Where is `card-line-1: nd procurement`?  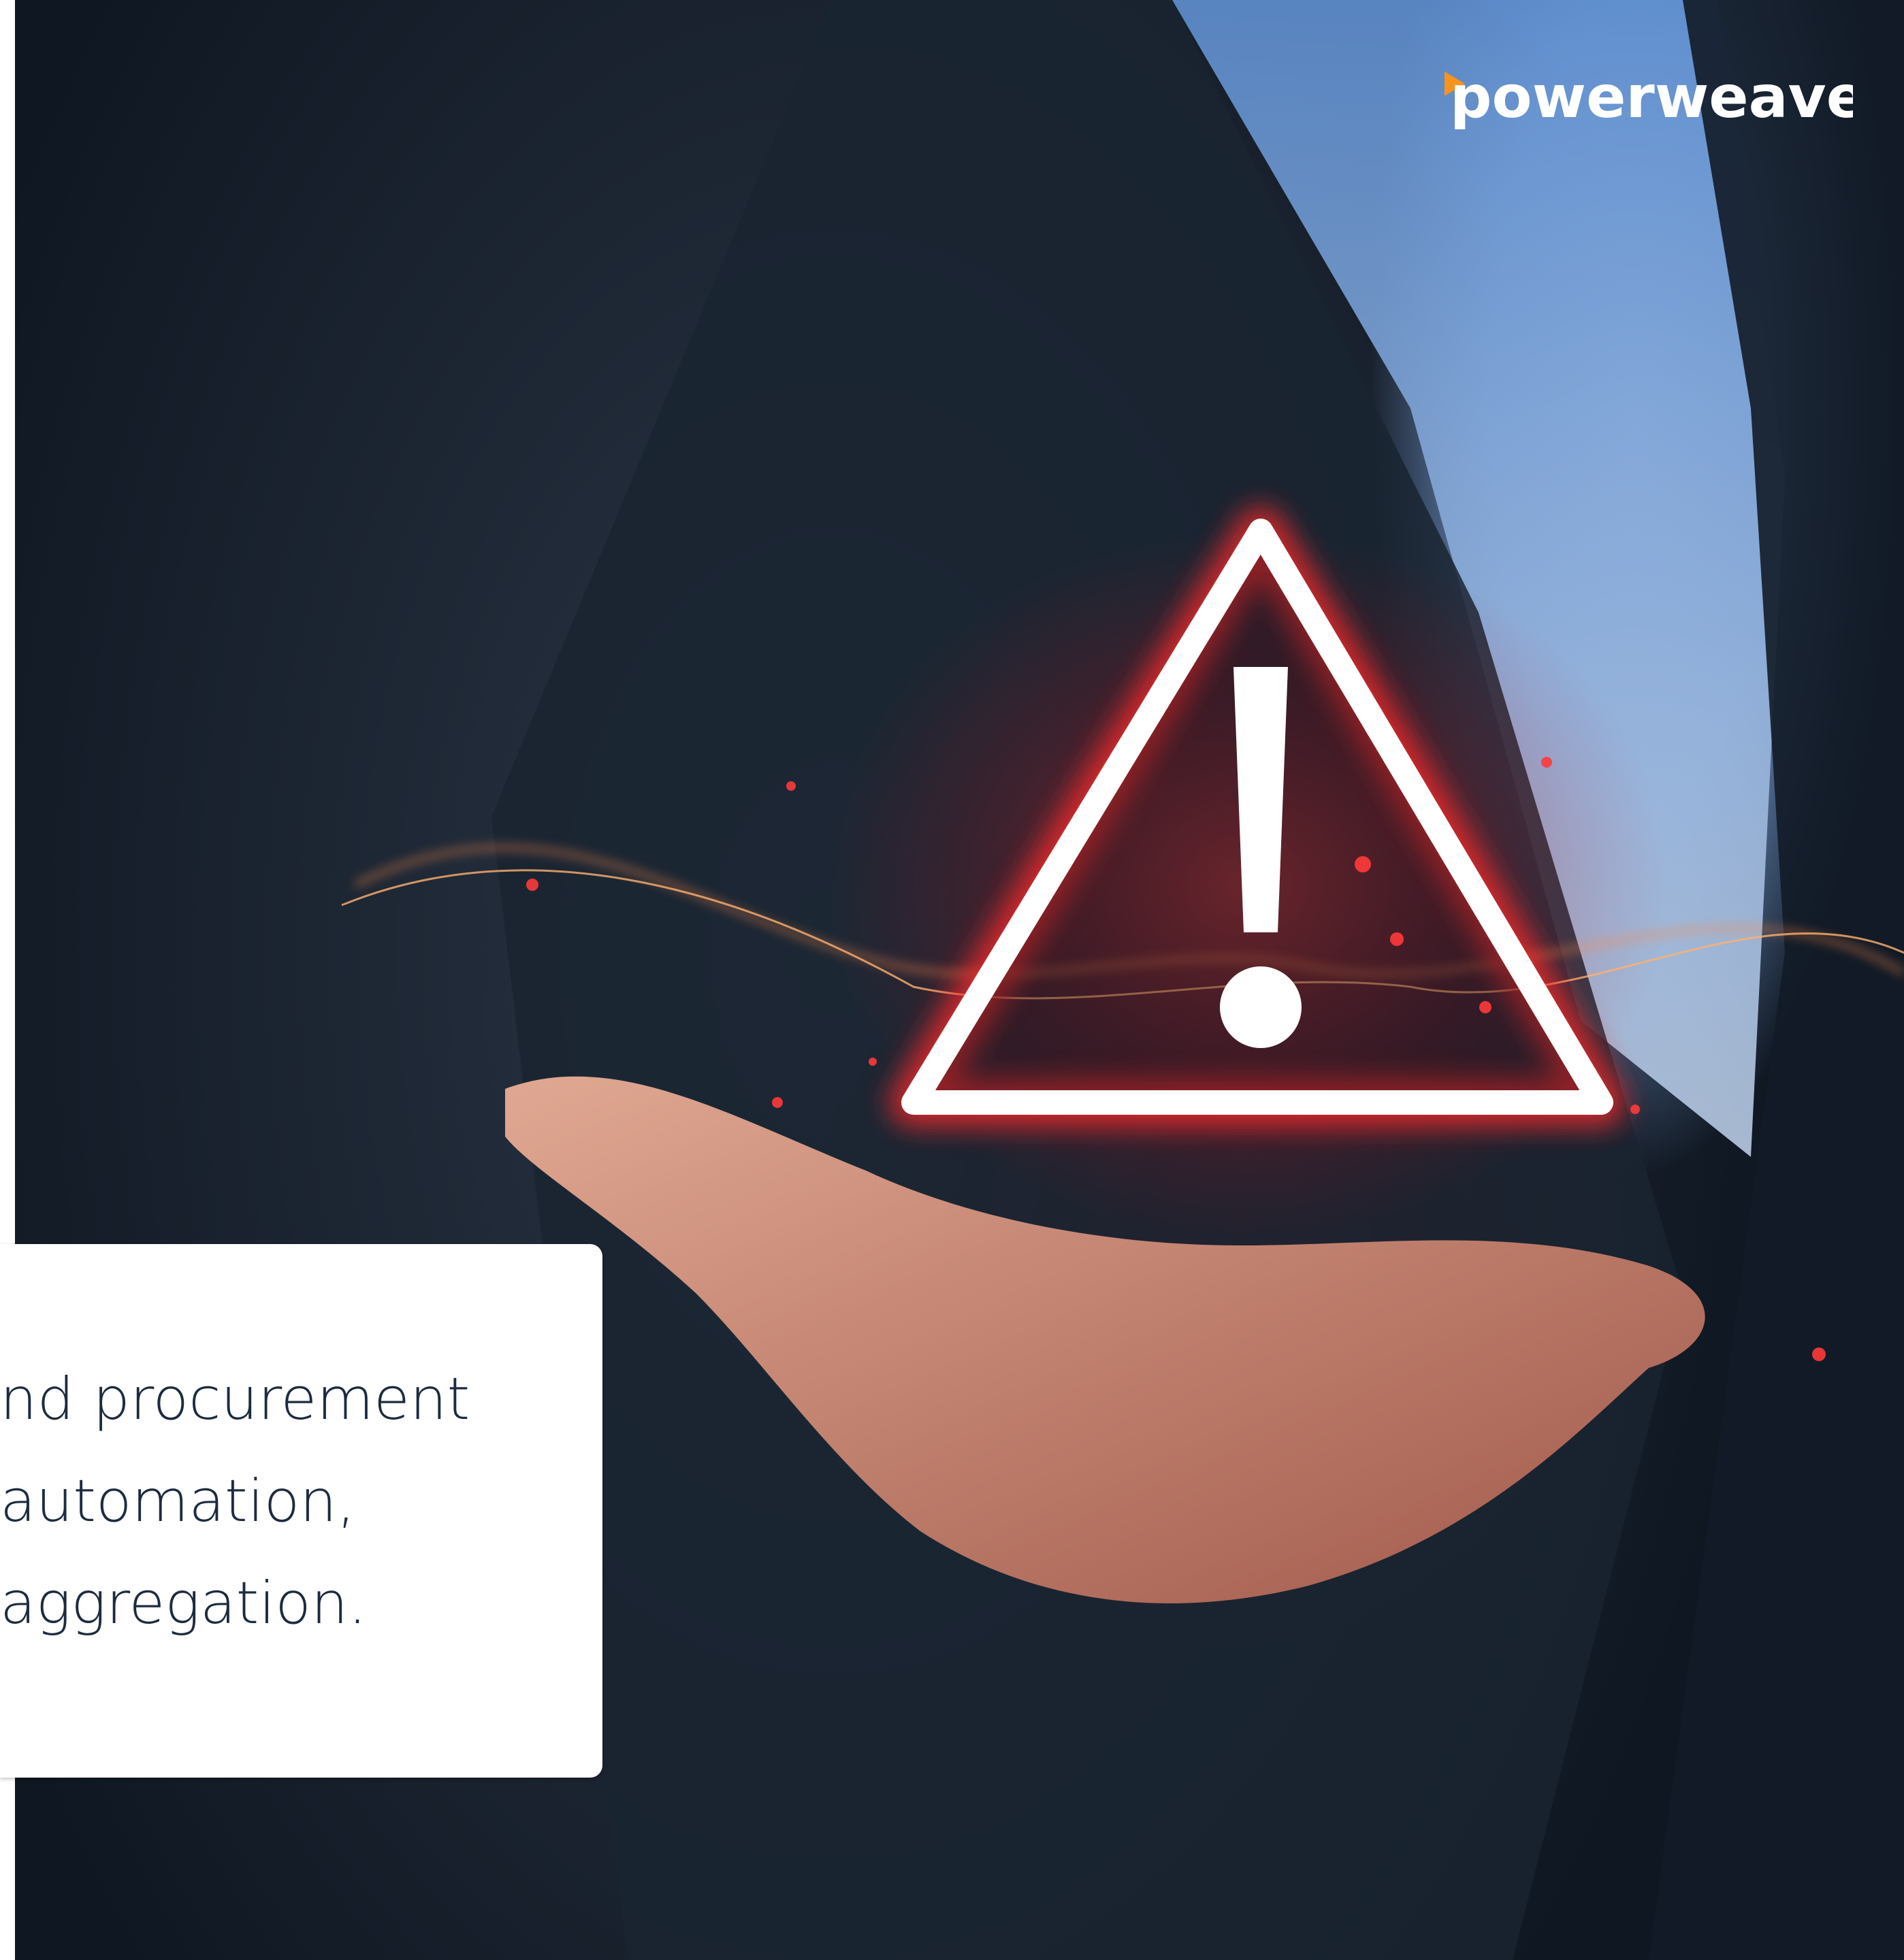
card-line-1: nd procurement is located at coordinates (235, 1399).